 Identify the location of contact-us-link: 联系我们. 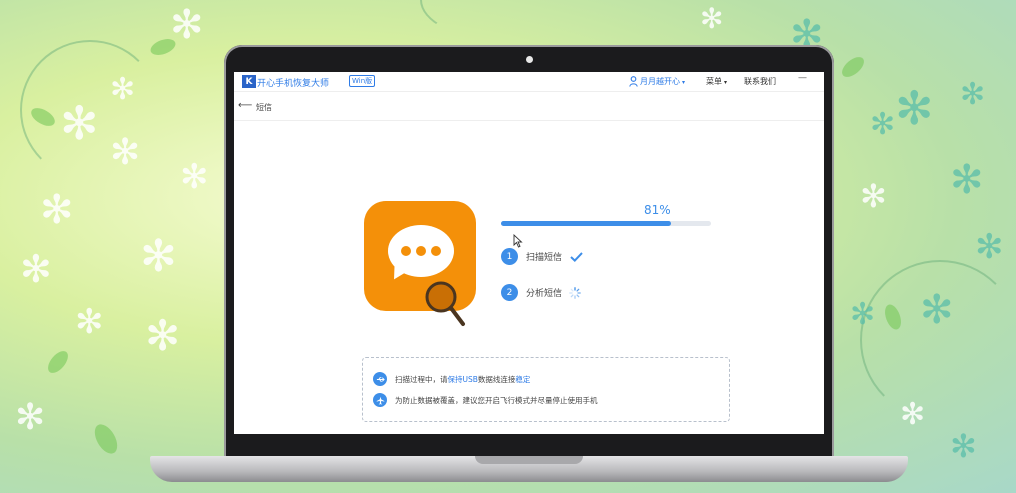
(760, 81).